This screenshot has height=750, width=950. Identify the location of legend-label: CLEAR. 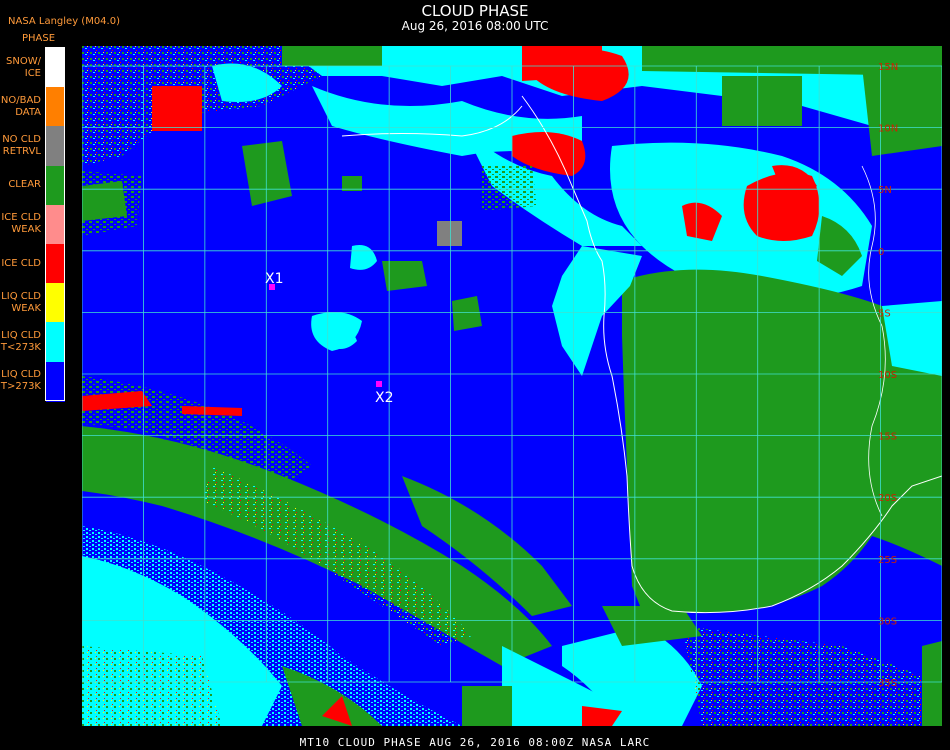
(24, 185).